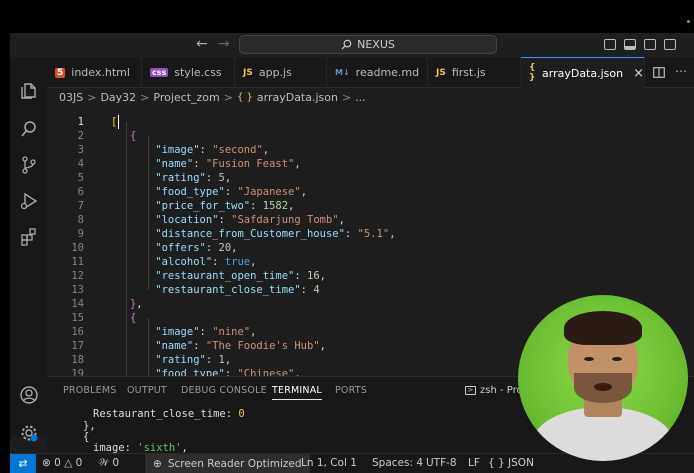  I want to click on tab-first-js: JS first.js, so click(474, 72).